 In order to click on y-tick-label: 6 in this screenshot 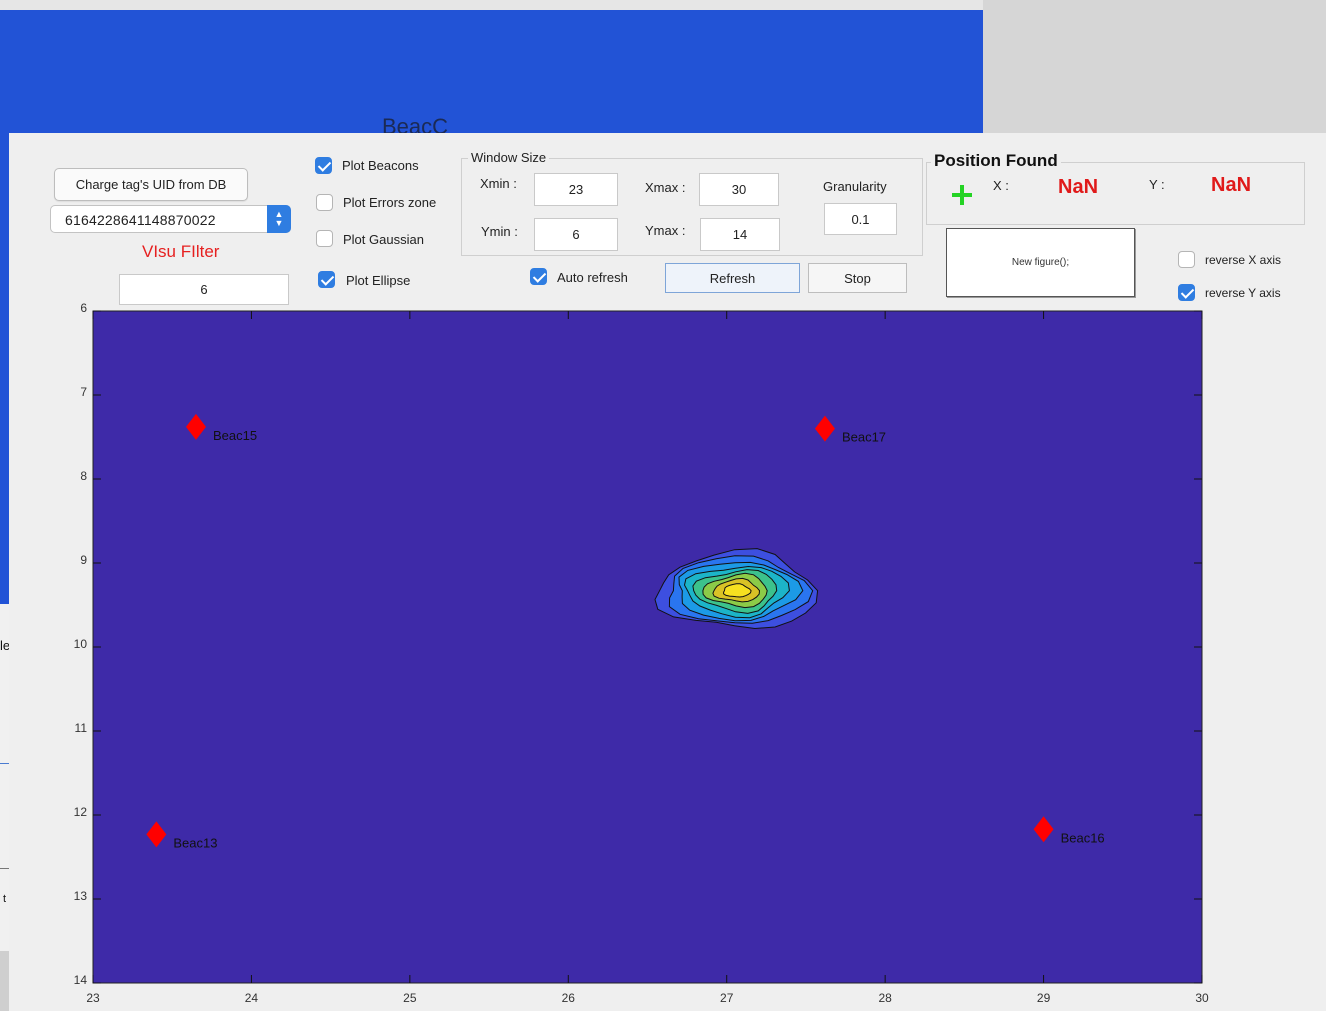, I will do `click(83, 308)`.